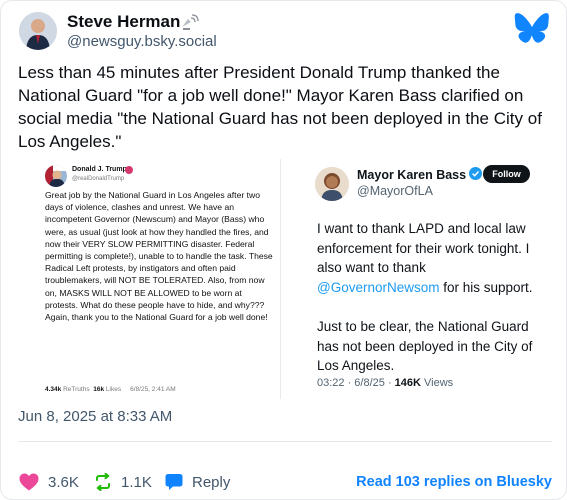  Describe the element at coordinates (211, 482) in the screenshot. I see `reply-label: Reply` at that location.